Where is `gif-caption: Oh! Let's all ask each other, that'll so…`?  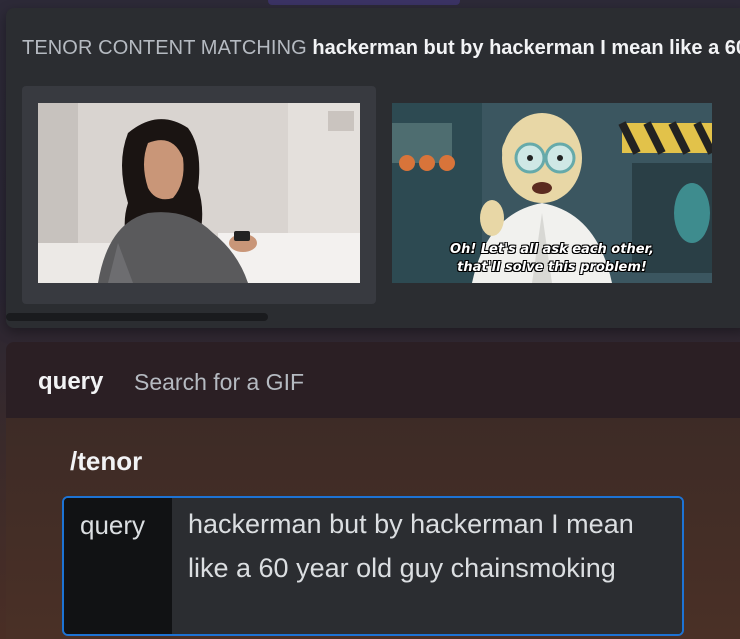
gif-caption: Oh! Let's all ask each other, that'll so… is located at coordinates (552, 258).